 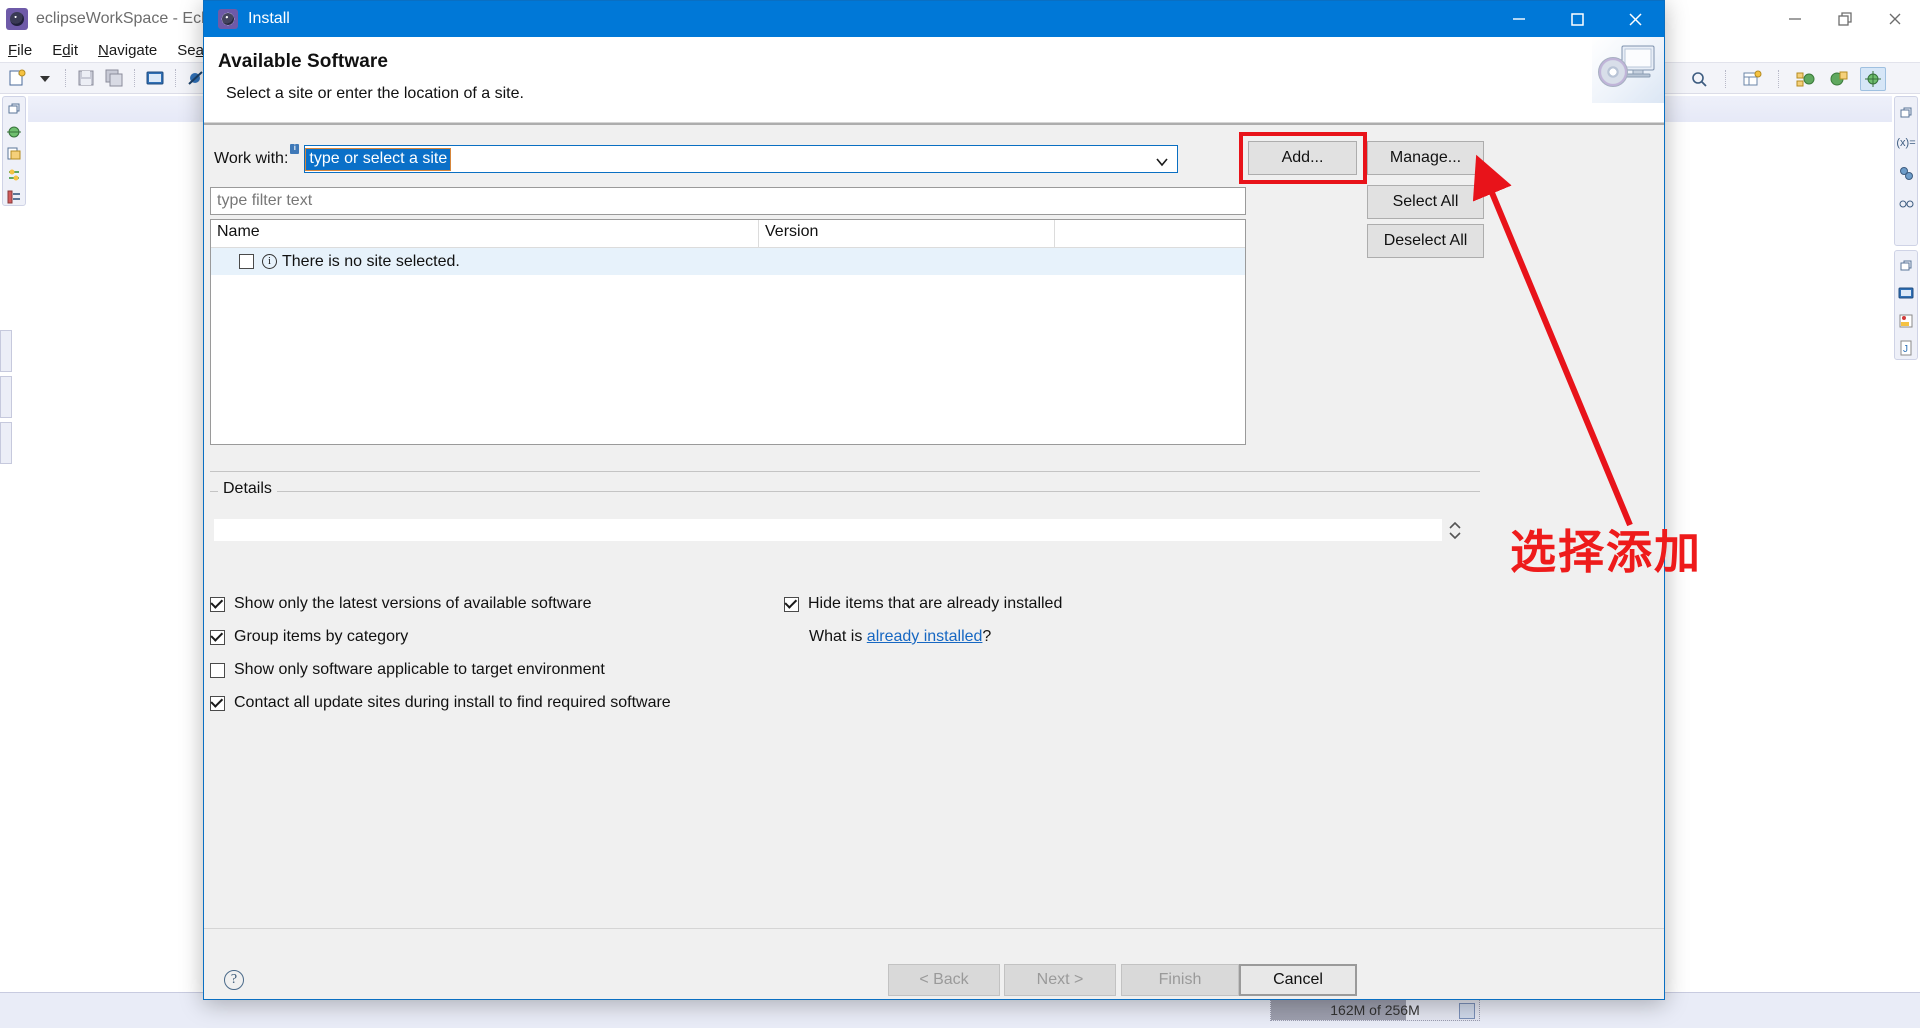 I want to click on details-legend: Details, so click(x=247, y=489).